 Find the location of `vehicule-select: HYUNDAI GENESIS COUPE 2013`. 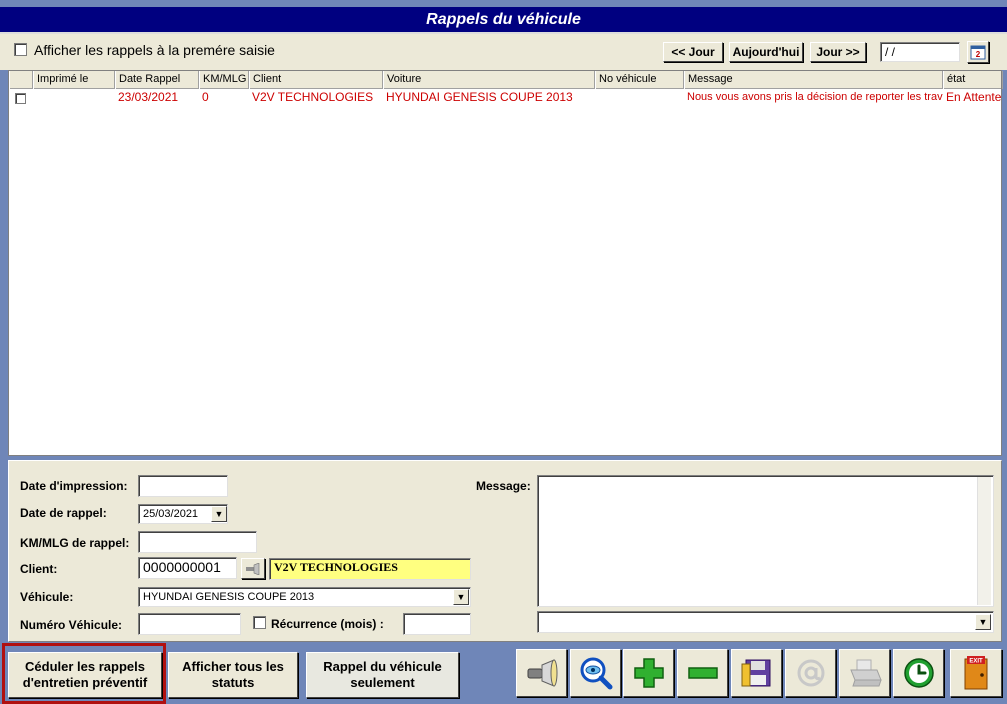

vehicule-select: HYUNDAI GENESIS COUPE 2013 is located at coordinates (304, 597).